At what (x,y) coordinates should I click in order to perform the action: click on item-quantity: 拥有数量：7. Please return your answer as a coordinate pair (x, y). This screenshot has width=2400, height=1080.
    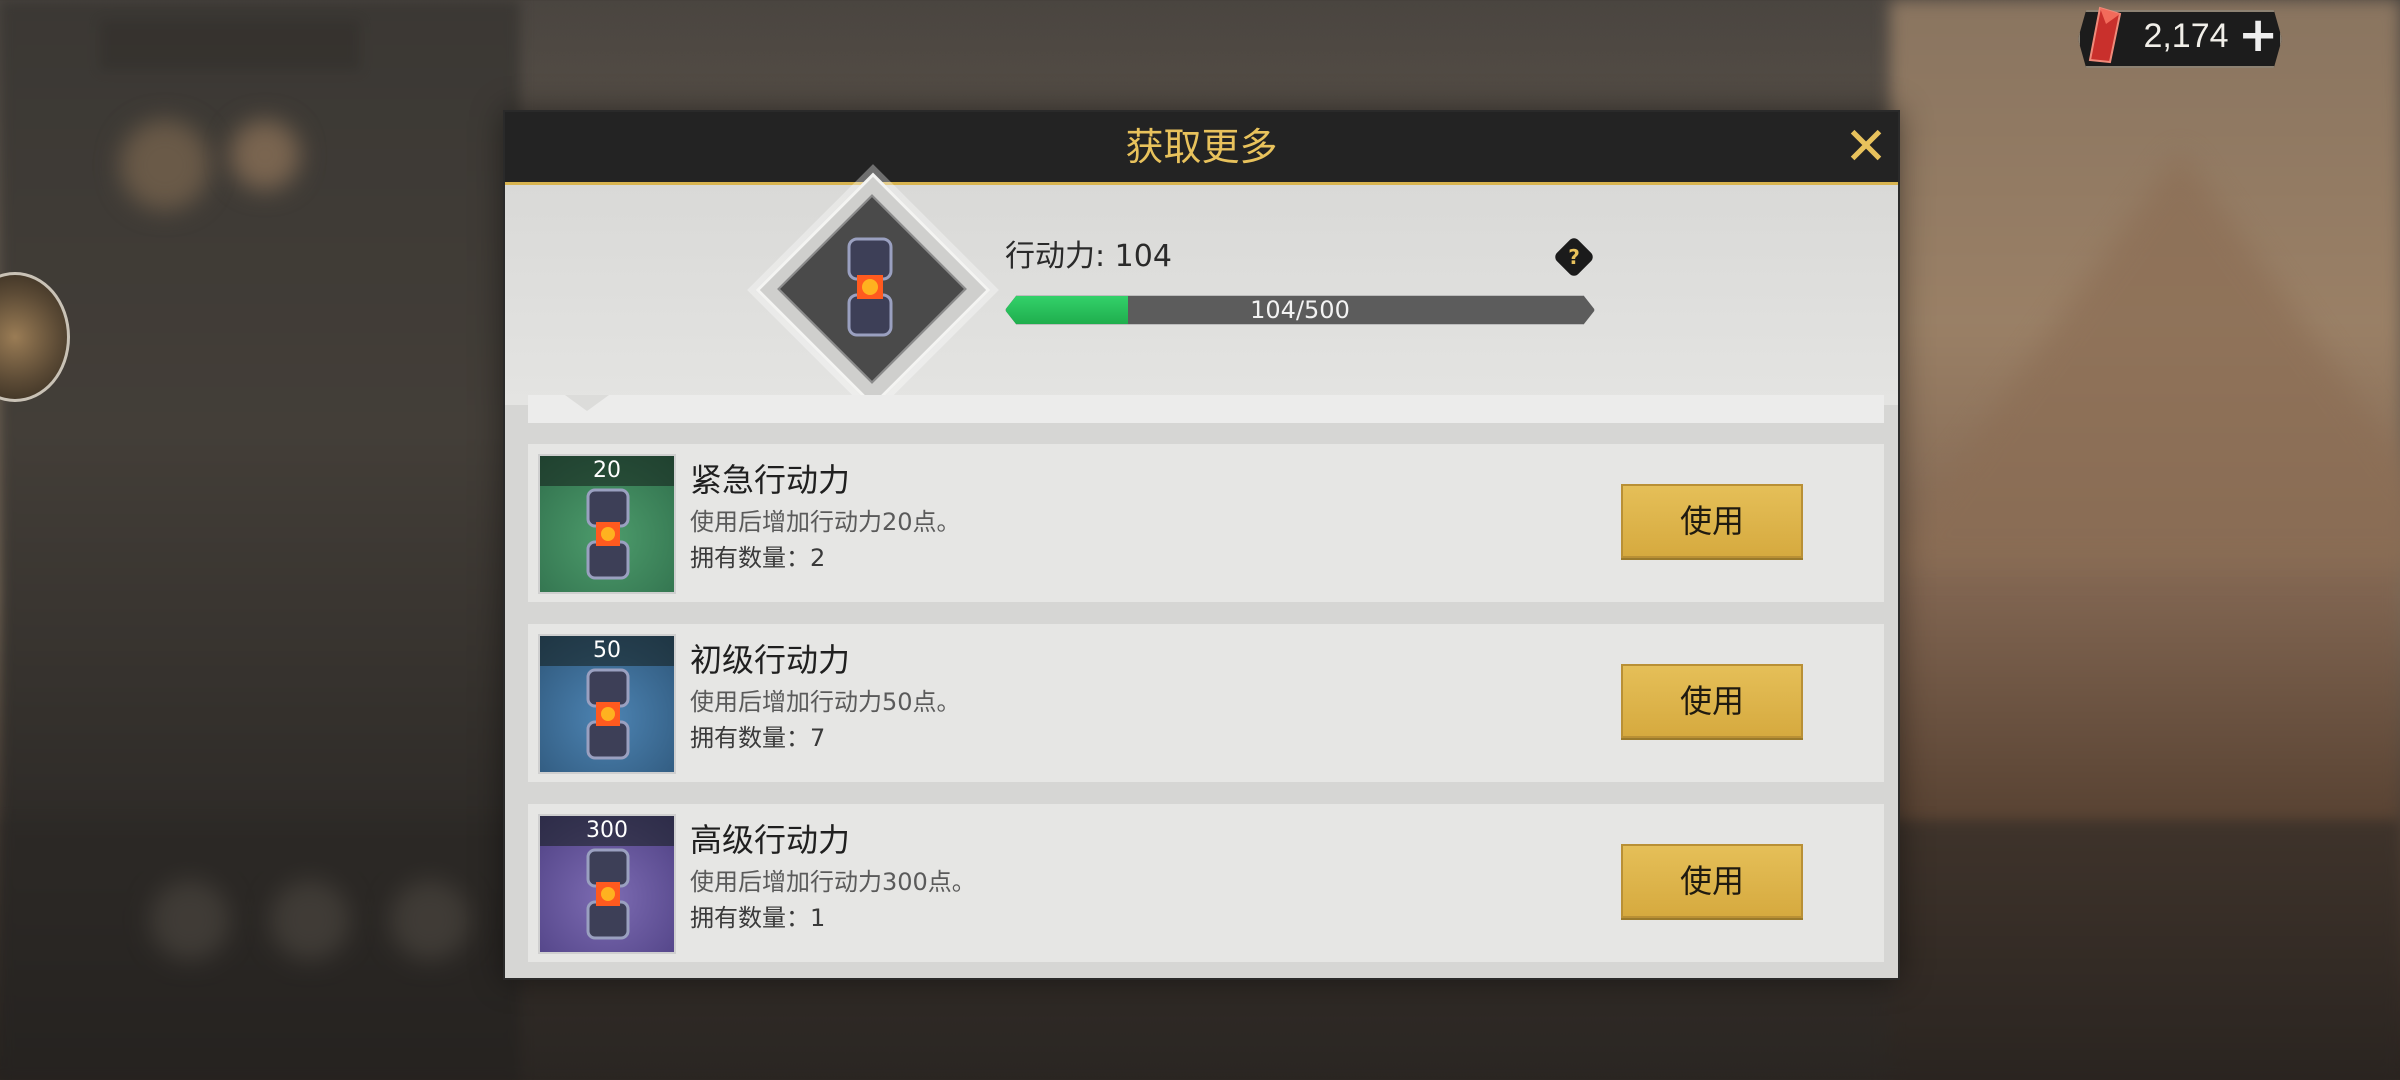
    Looking at the image, I should click on (758, 738).